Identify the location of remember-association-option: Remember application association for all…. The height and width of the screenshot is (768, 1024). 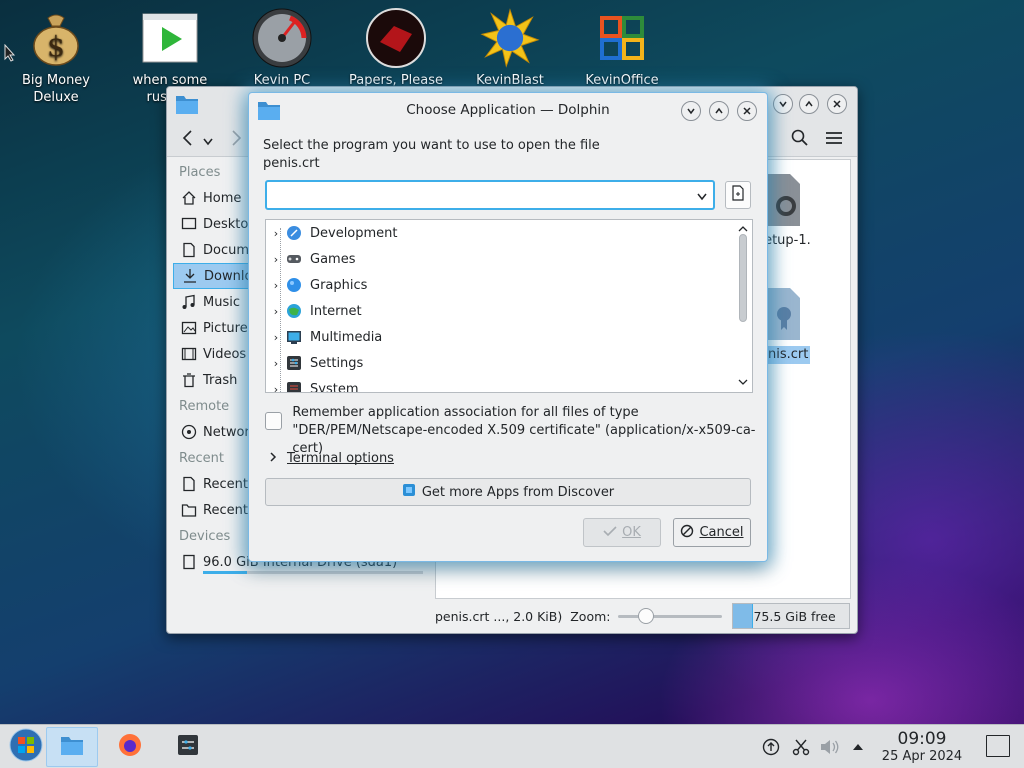
(516, 431).